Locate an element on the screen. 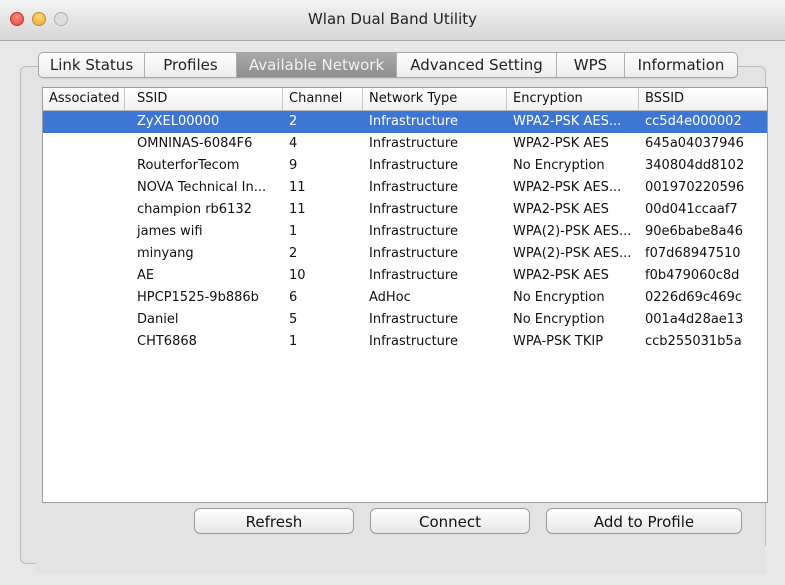 This screenshot has width=785, height=585. cell-channel: 6 is located at coordinates (293, 297).